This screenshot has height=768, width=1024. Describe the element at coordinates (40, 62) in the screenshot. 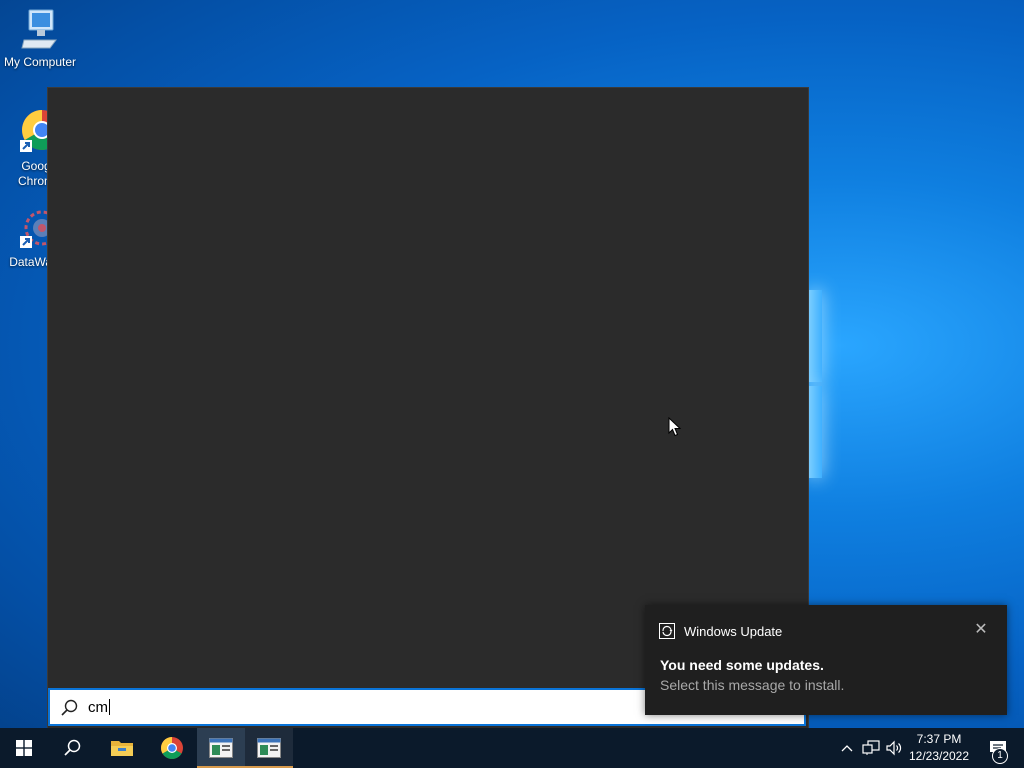

I see `desktop-icon-label: My Computer` at that location.